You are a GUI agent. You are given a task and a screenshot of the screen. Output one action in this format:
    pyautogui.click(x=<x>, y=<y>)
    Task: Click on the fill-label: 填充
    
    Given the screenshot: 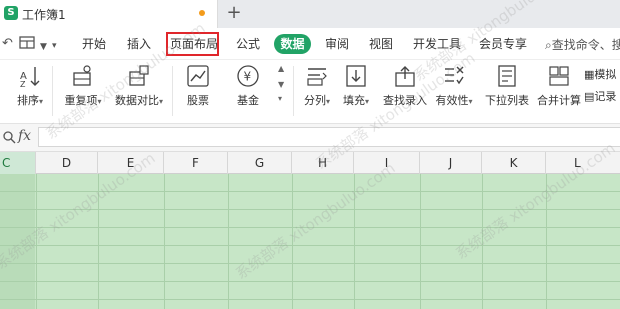 What is the action you would take?
    pyautogui.click(x=353, y=100)
    